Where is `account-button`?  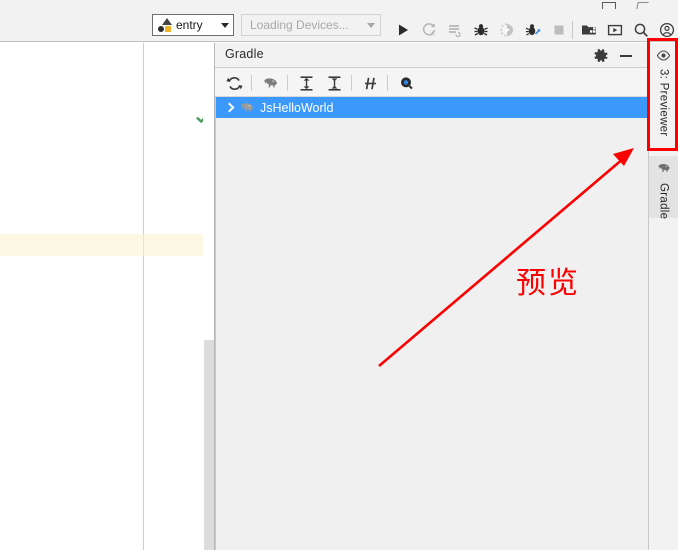
account-button is located at coordinates (666, 30).